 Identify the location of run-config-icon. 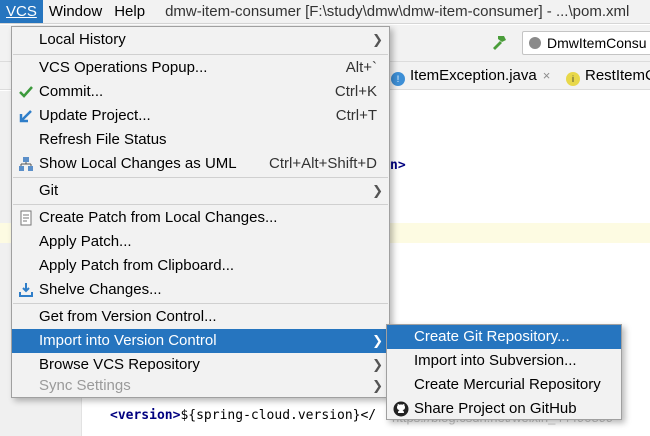
(535, 43).